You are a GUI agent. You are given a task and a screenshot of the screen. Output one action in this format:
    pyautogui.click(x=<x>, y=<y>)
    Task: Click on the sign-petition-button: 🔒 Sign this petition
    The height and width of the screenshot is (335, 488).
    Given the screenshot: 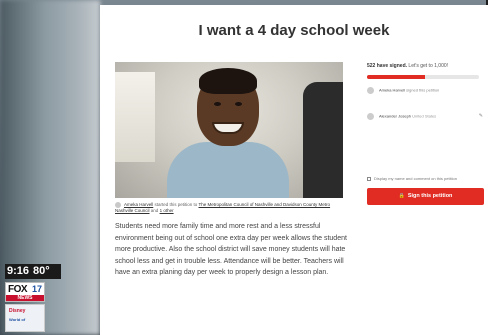 What is the action you would take?
    pyautogui.click(x=425, y=196)
    